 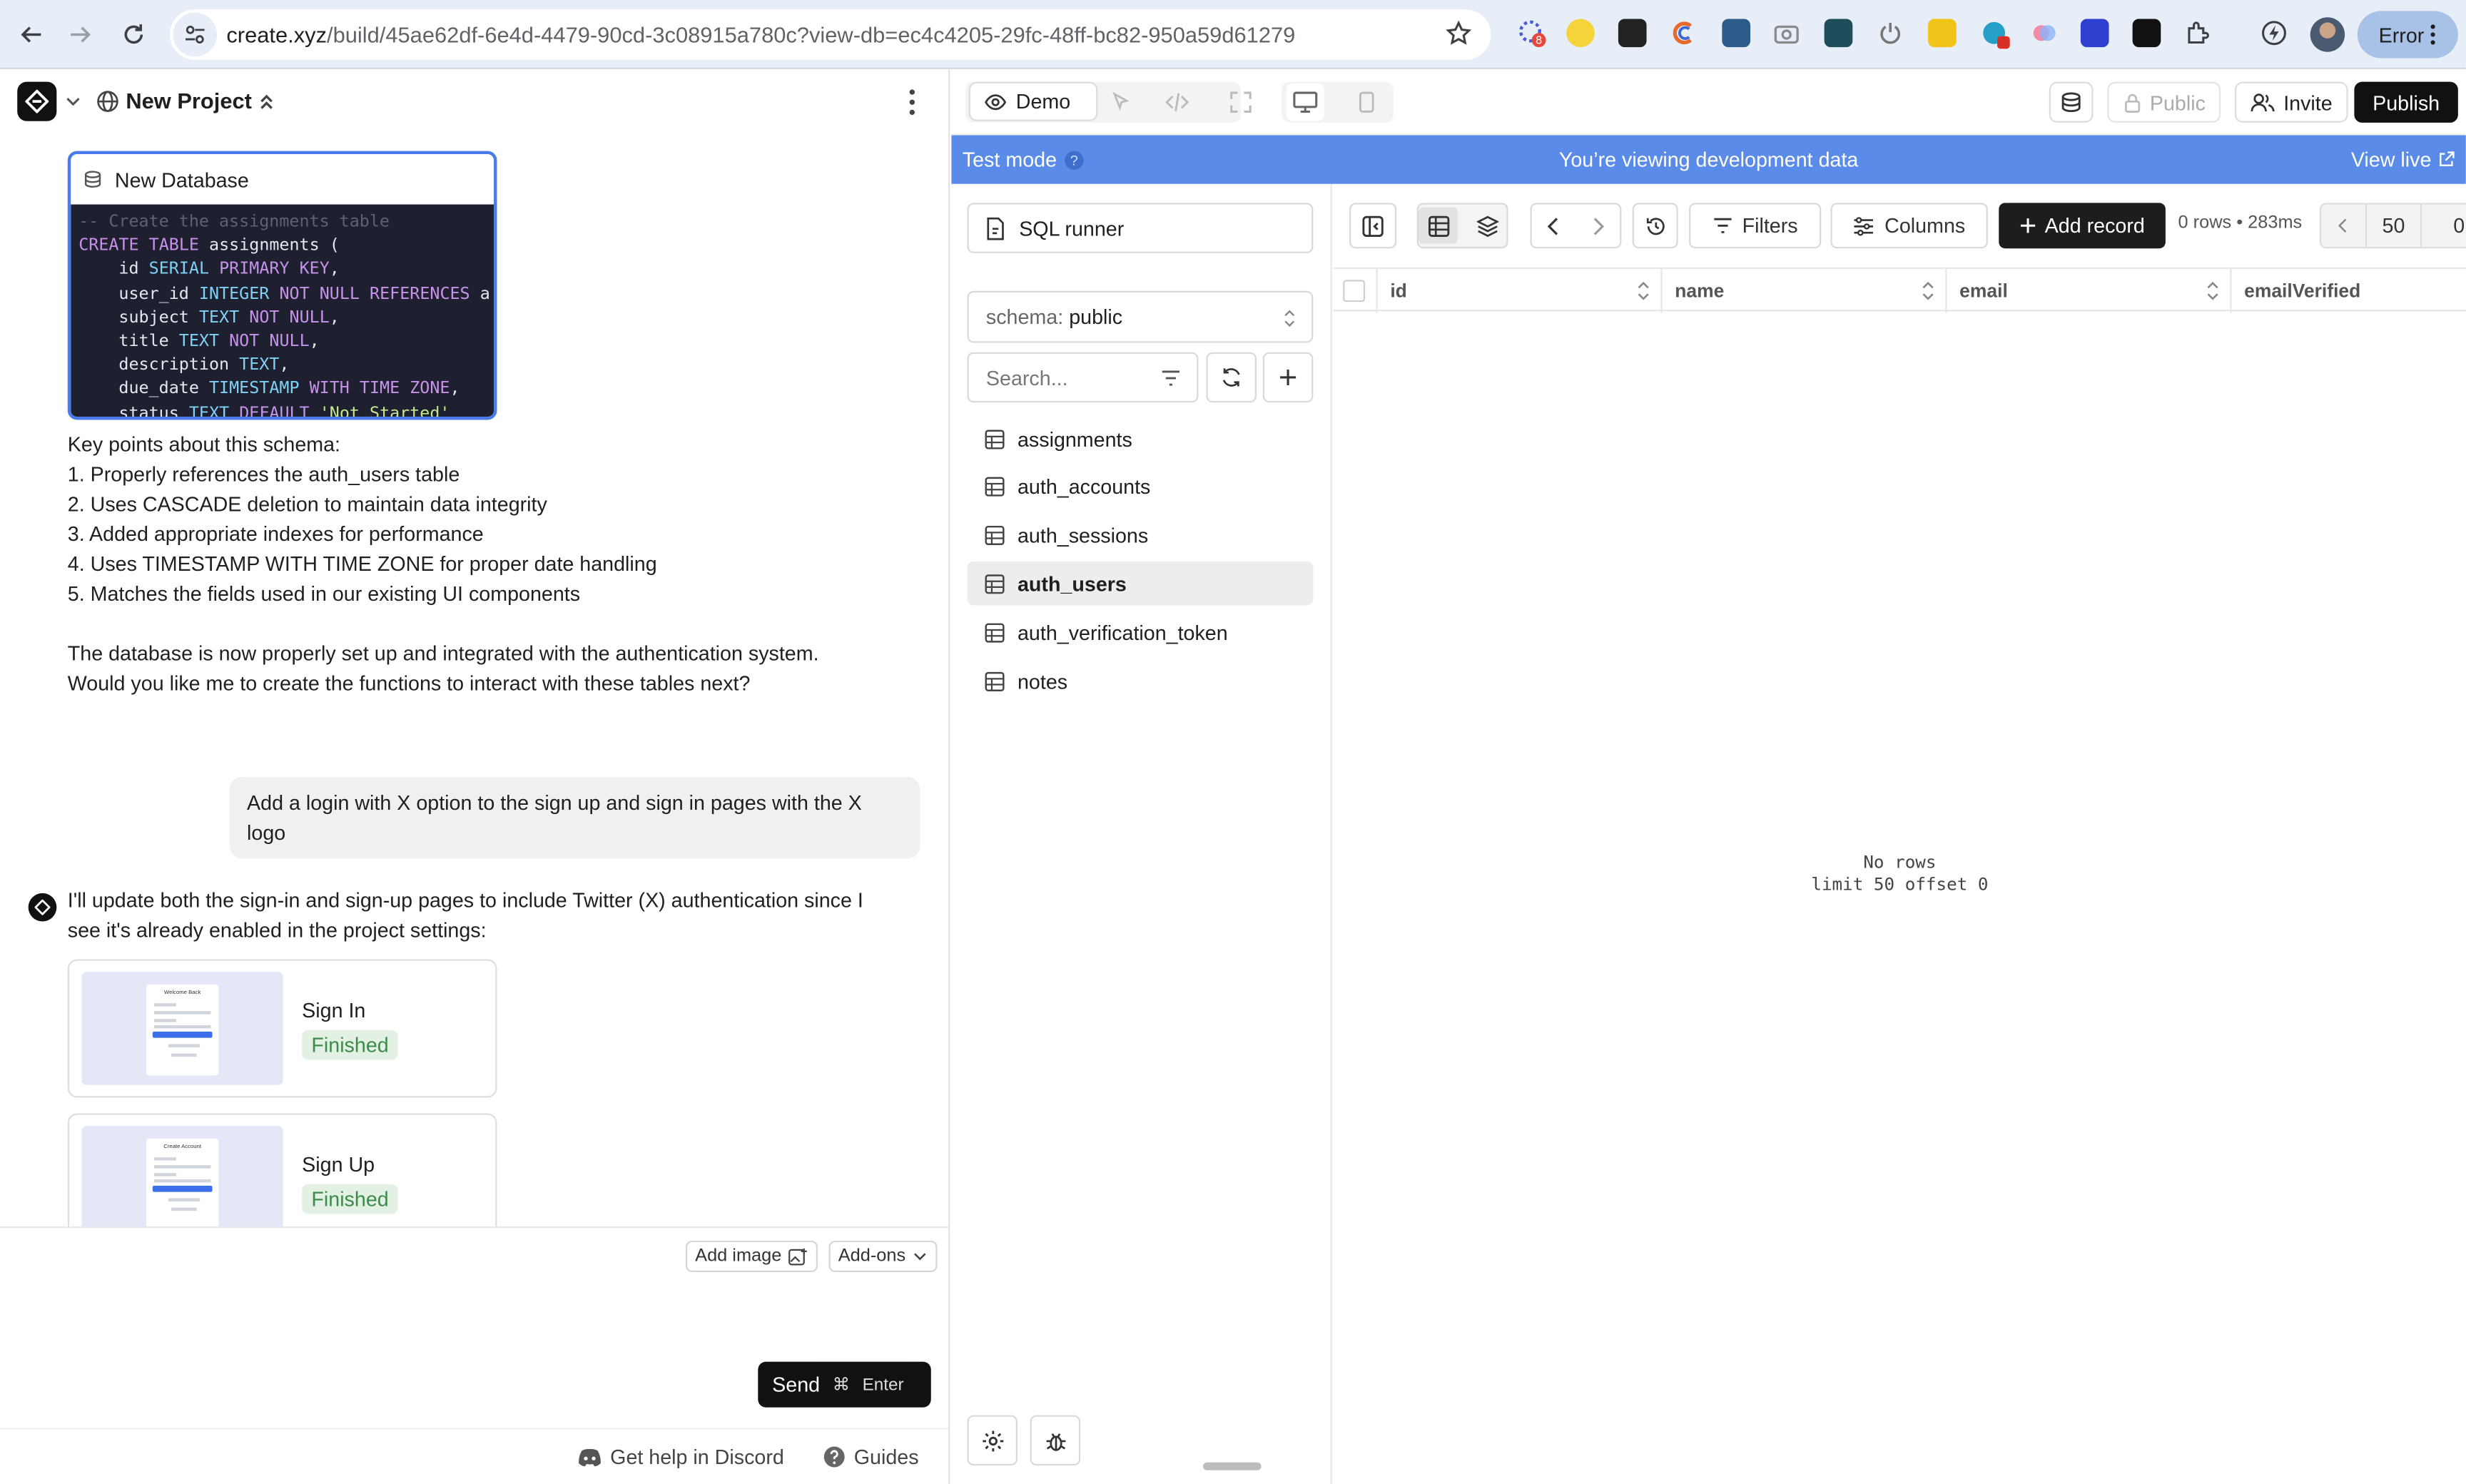 What do you see at coordinates (883, 1384) in the screenshot?
I see `enter-key-label: Enter` at bounding box center [883, 1384].